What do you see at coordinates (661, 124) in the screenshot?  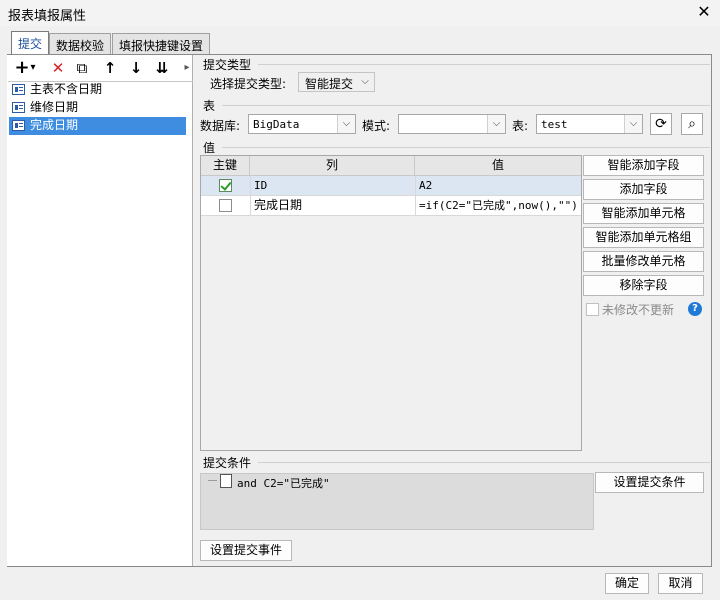 I see `refresh-icon: ⟳` at bounding box center [661, 124].